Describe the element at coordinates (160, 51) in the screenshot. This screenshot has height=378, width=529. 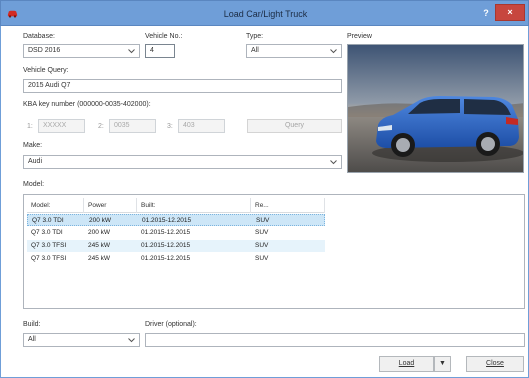
I see `vehicle-no-input: 4` at that location.